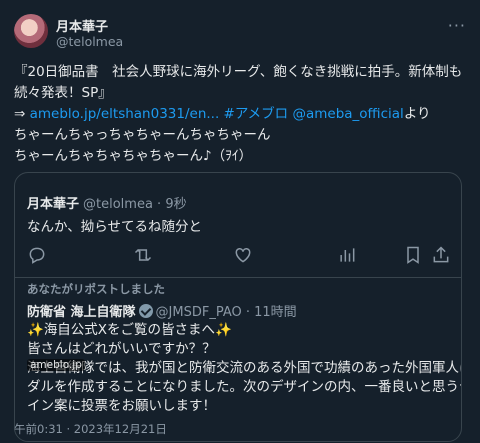 Image resolution: width=480 pixels, height=443 pixels. What do you see at coordinates (238, 72) in the screenshot?
I see `tweet-line-1: 『20日御品書 社会人野球に海外リーグ、飽くなき挑戦に拍手。新体制も` at bounding box center [238, 72].